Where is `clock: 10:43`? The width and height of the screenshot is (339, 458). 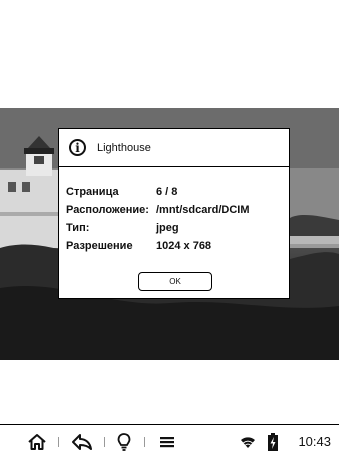
clock: 10:43 is located at coordinates (314, 441).